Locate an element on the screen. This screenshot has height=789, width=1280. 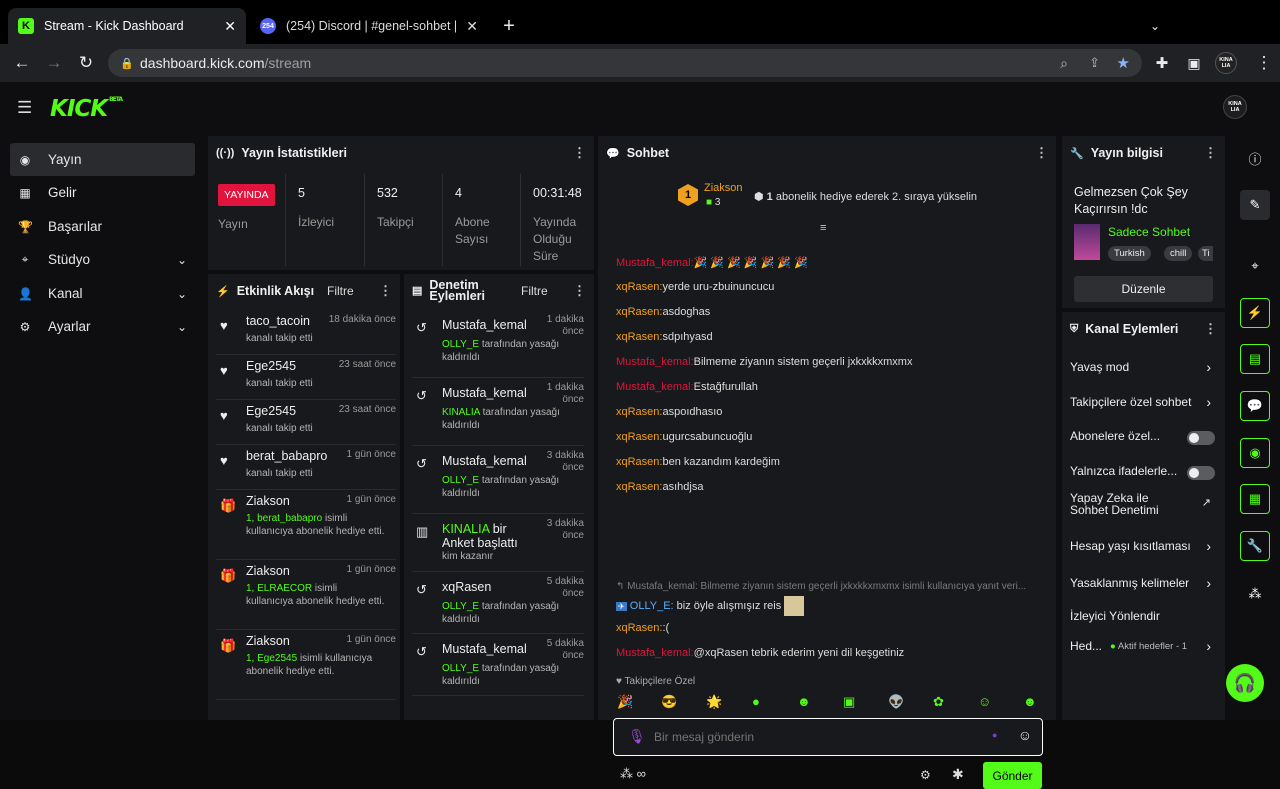
wrench-icon: 🔧 is located at coordinates (1255, 546).